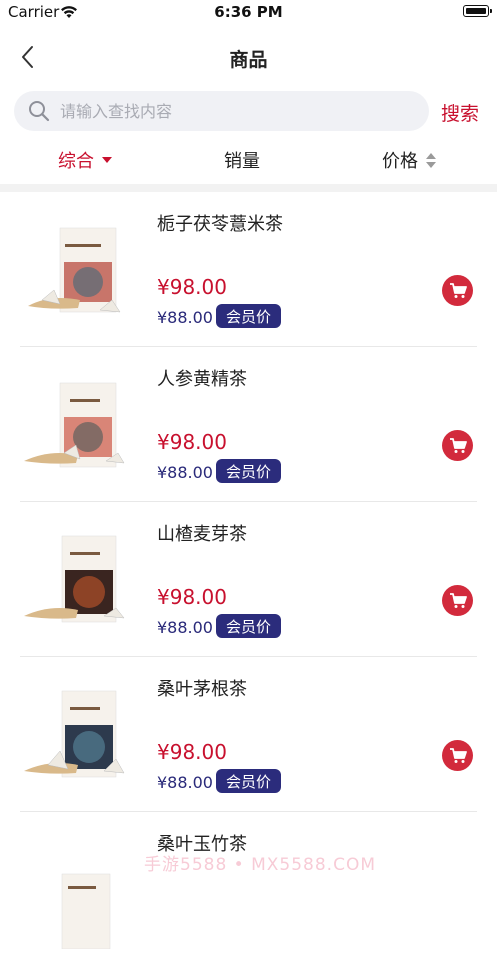 This screenshot has width=497, height=967. What do you see at coordinates (76, 161) in the screenshot?
I see `sort-comprehensive-label: 综合` at bounding box center [76, 161].